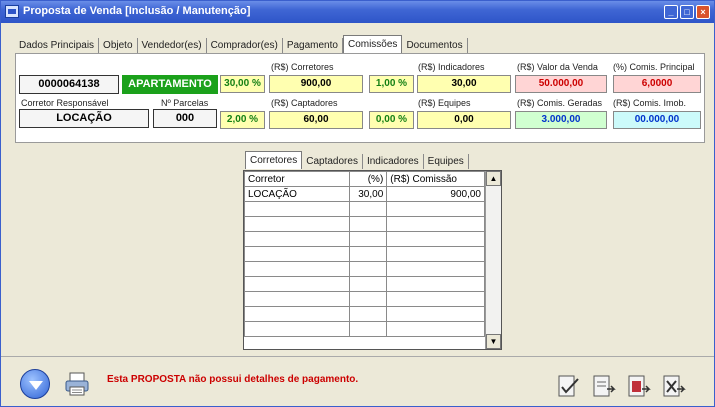  Describe the element at coordinates (493, 178) in the screenshot. I see `scroll-up-icon: ▲` at that location.